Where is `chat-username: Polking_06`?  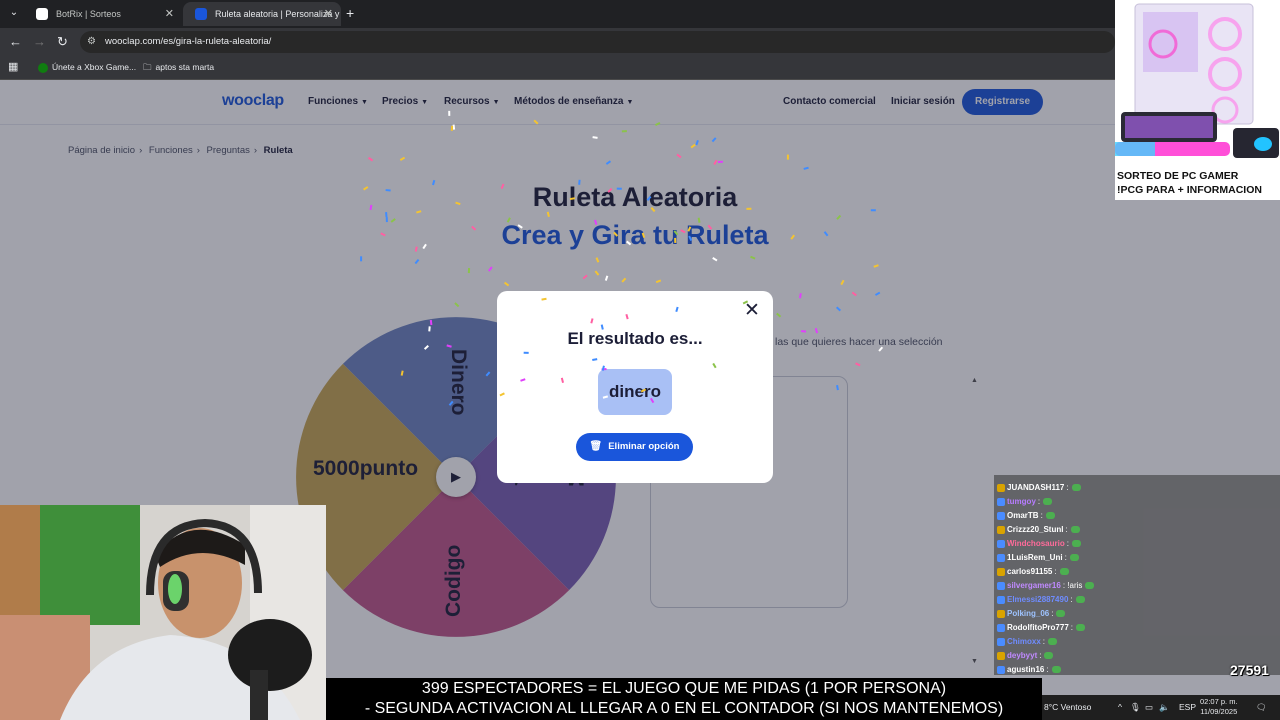 chat-username: Polking_06 is located at coordinates (1028, 613).